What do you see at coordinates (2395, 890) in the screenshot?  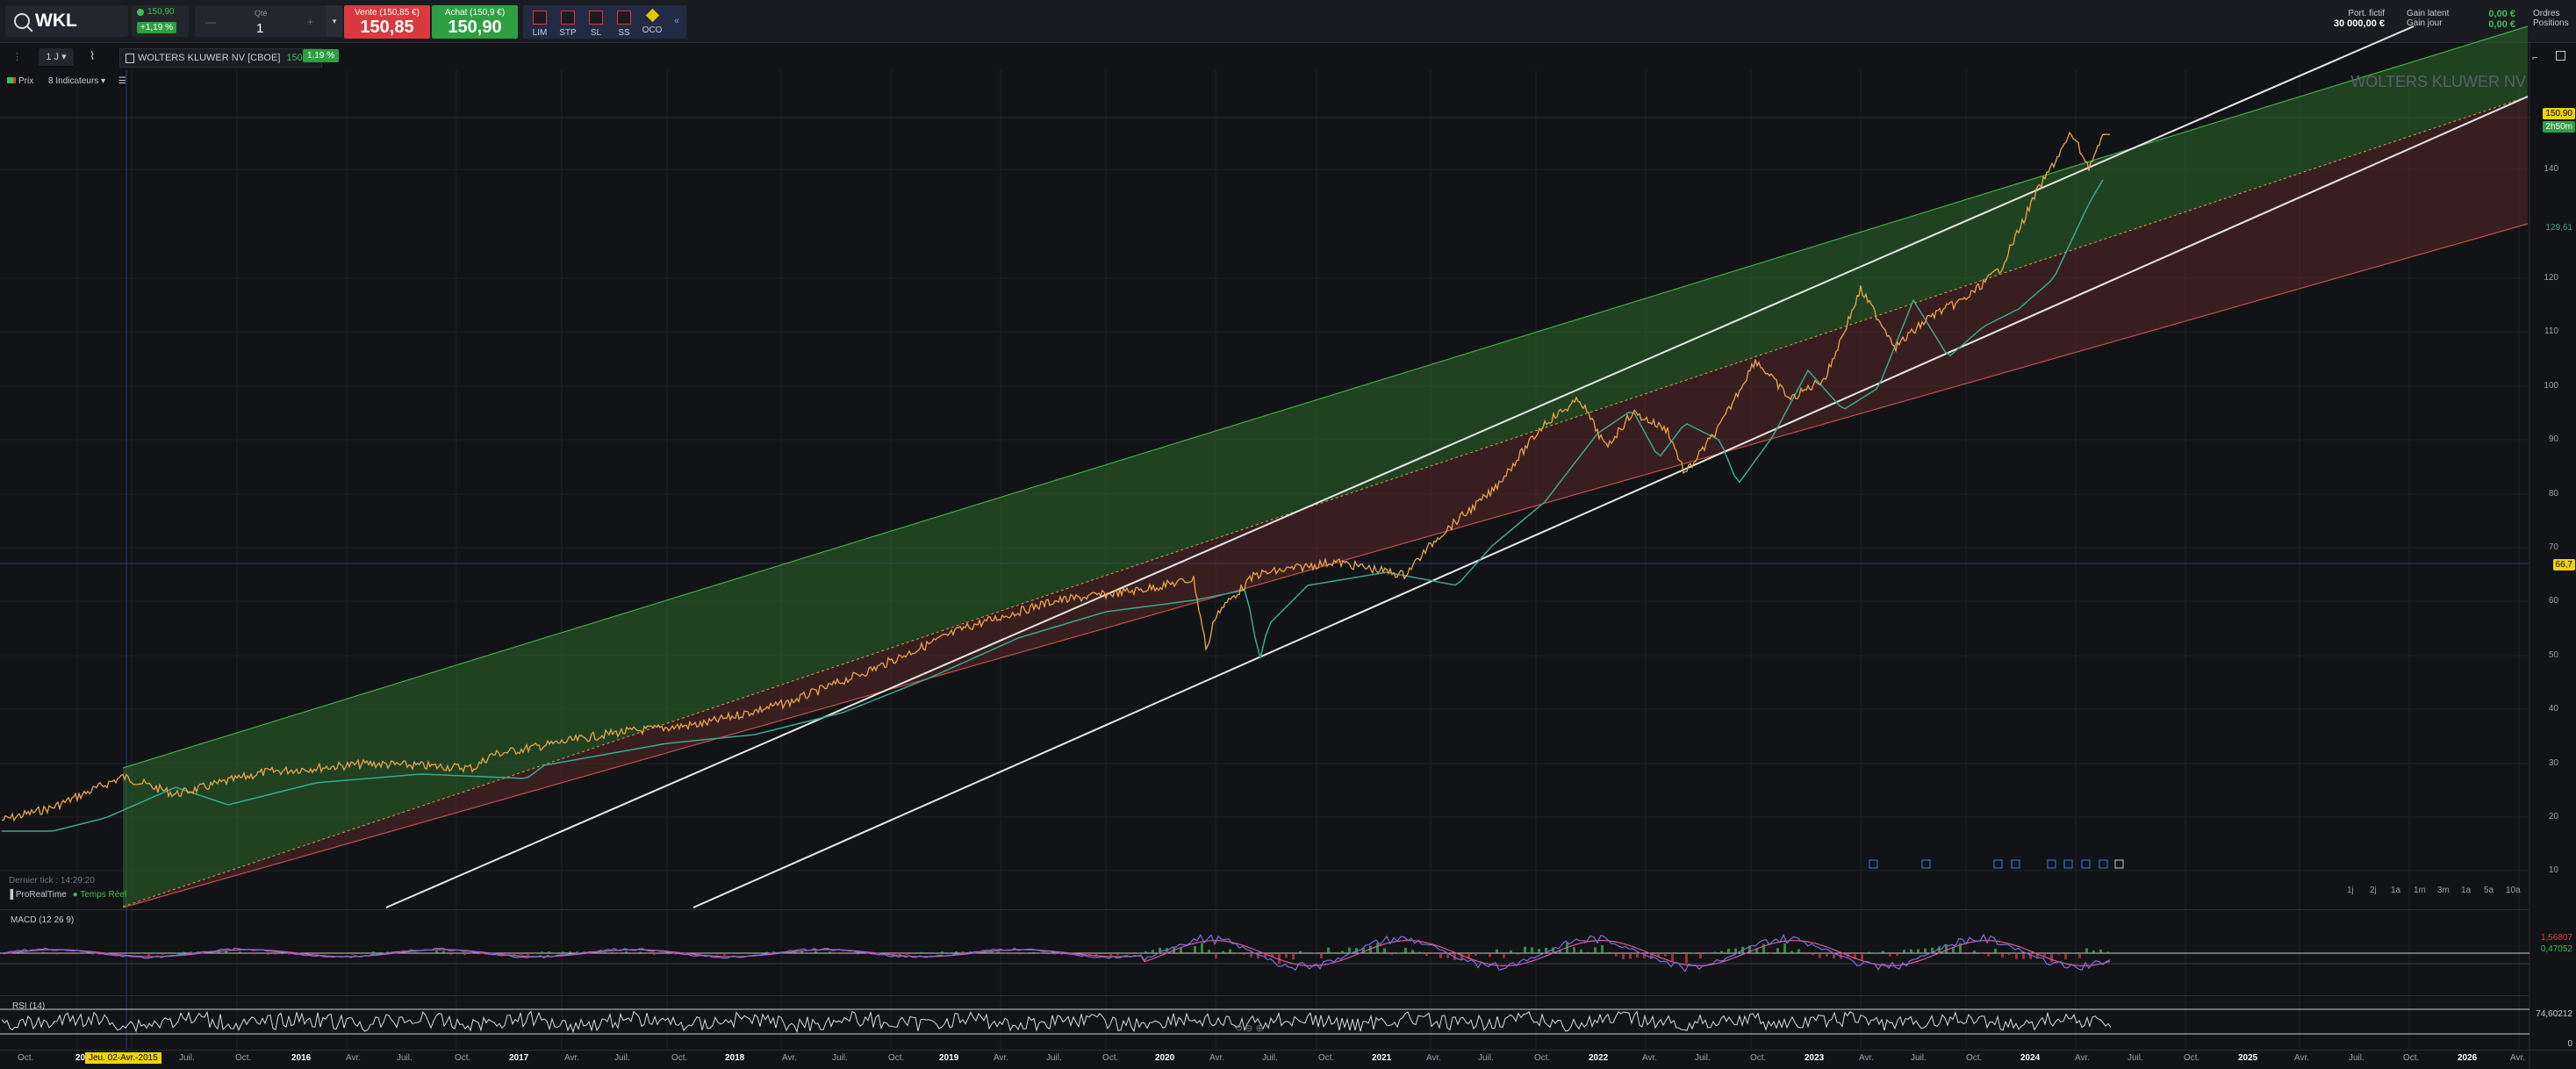 I see `zoom-1a-ytd: 1a` at bounding box center [2395, 890].